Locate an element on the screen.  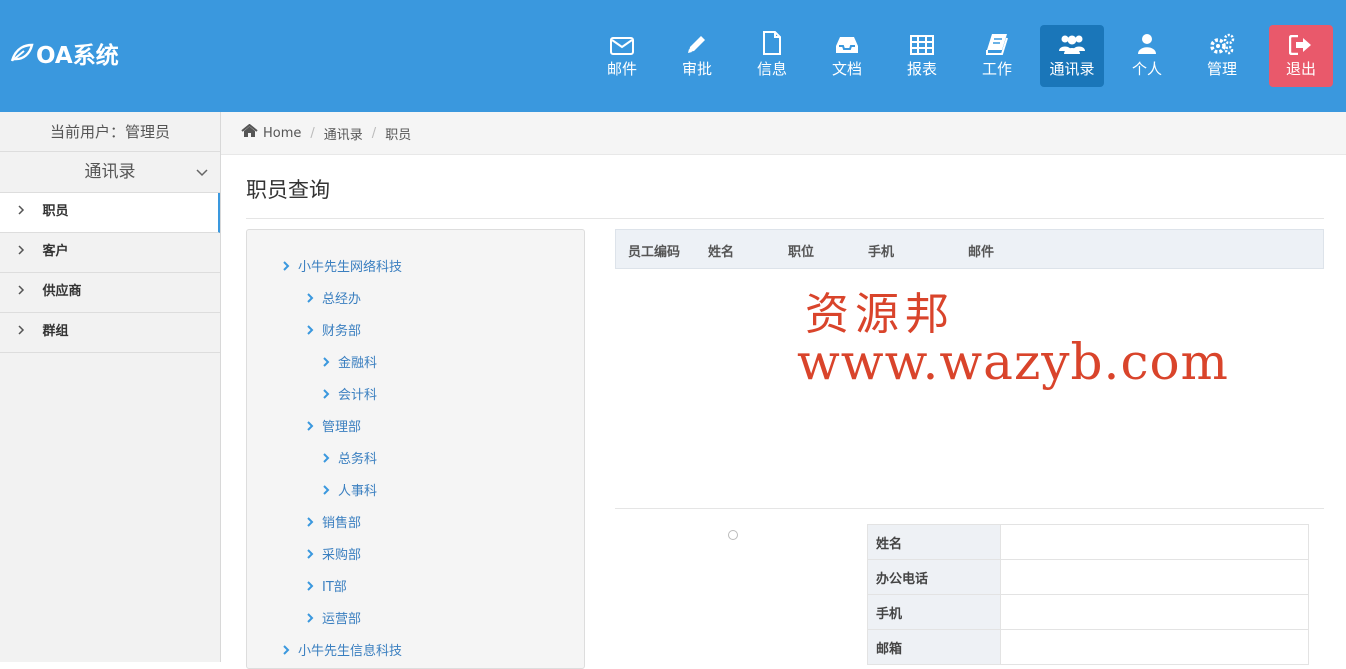
staff-table-header: 员工编码 姓名 职位 手机 邮件 is located at coordinates (969, 249).